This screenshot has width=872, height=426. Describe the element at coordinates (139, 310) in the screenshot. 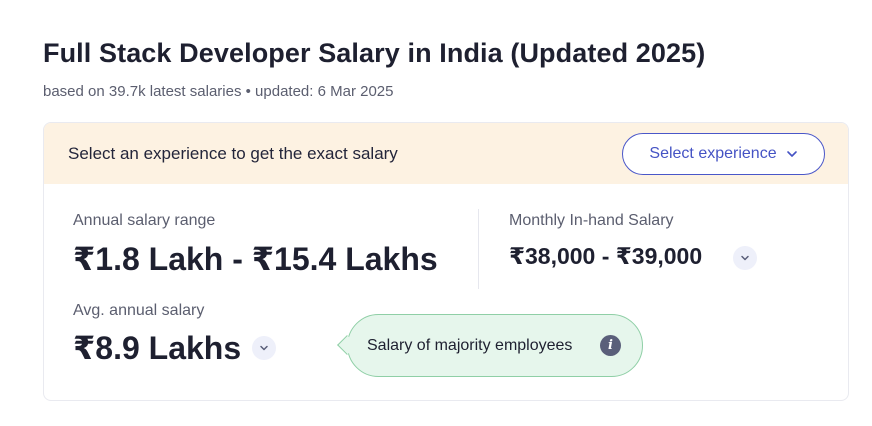

I see `average-label: Avg. annual salary` at that location.